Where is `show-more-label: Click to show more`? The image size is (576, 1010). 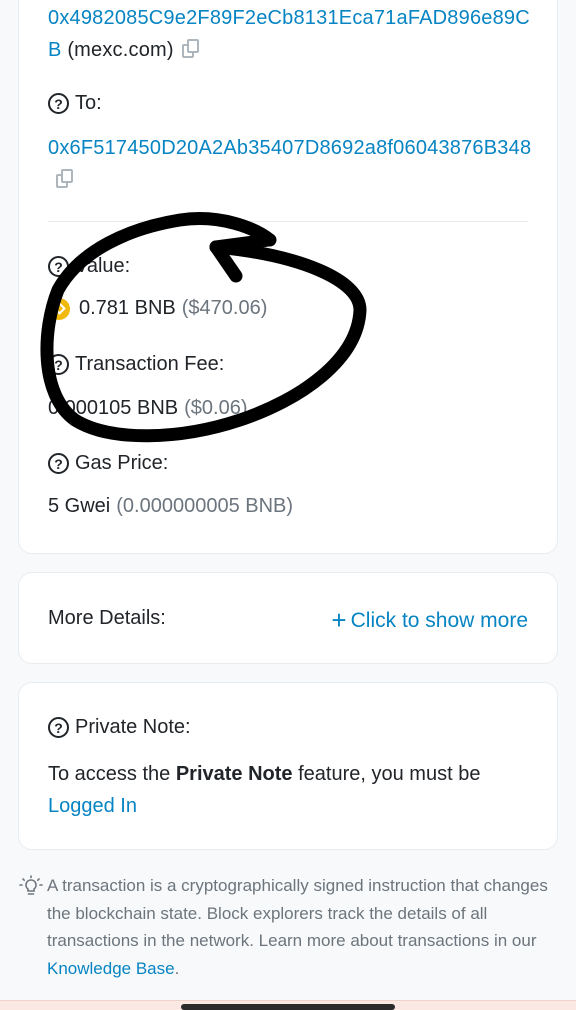 show-more-label: Click to show more is located at coordinates (439, 620).